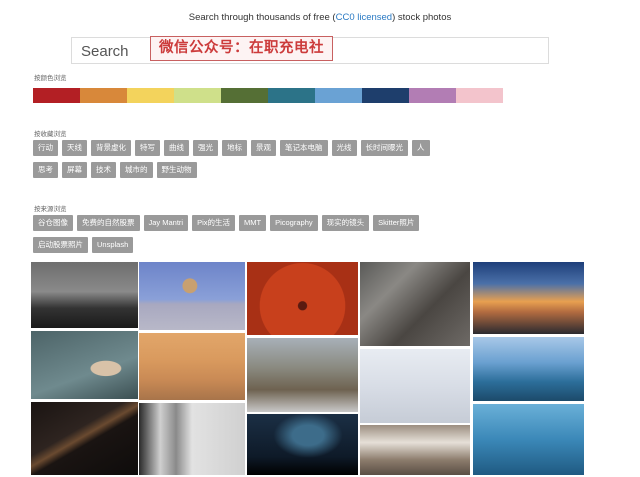 Image resolution: width=640 pixels, height=477 pixels. I want to click on collection-tag: 天线, so click(74, 148).